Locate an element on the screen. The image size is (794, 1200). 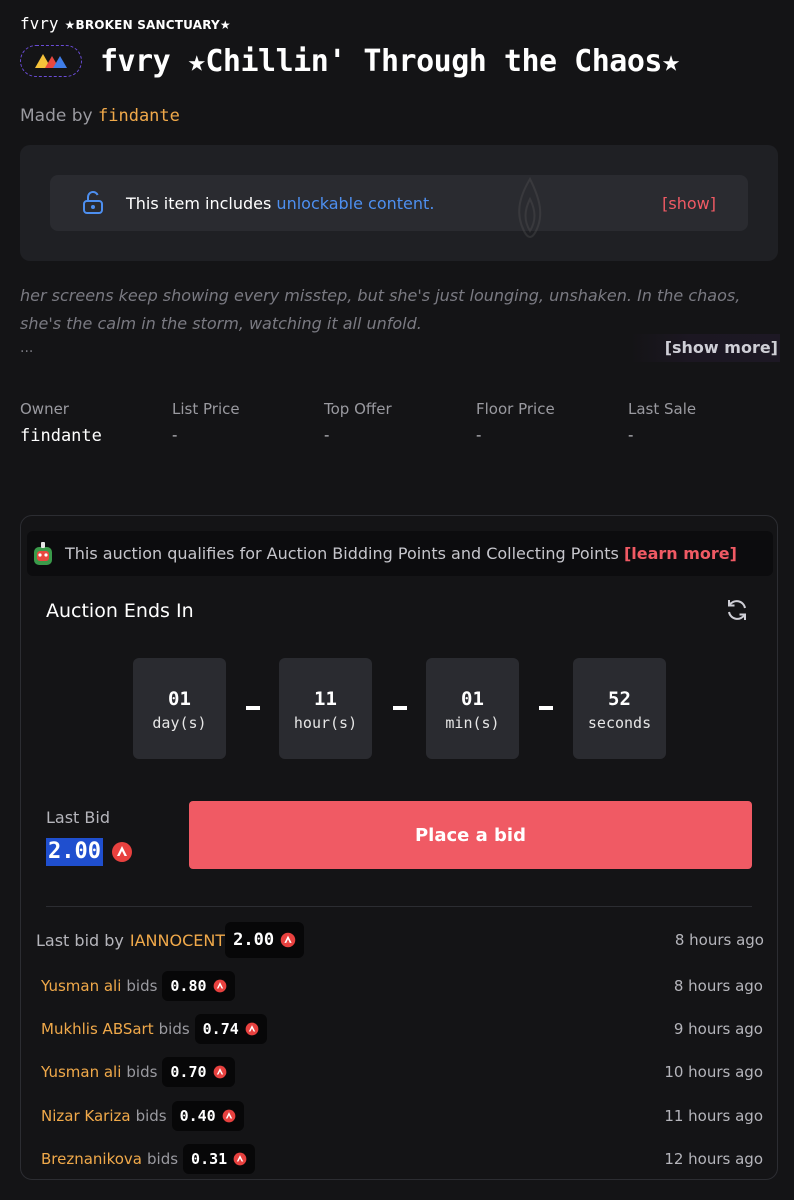
countdown-unit: seconds is located at coordinates (619, 723).